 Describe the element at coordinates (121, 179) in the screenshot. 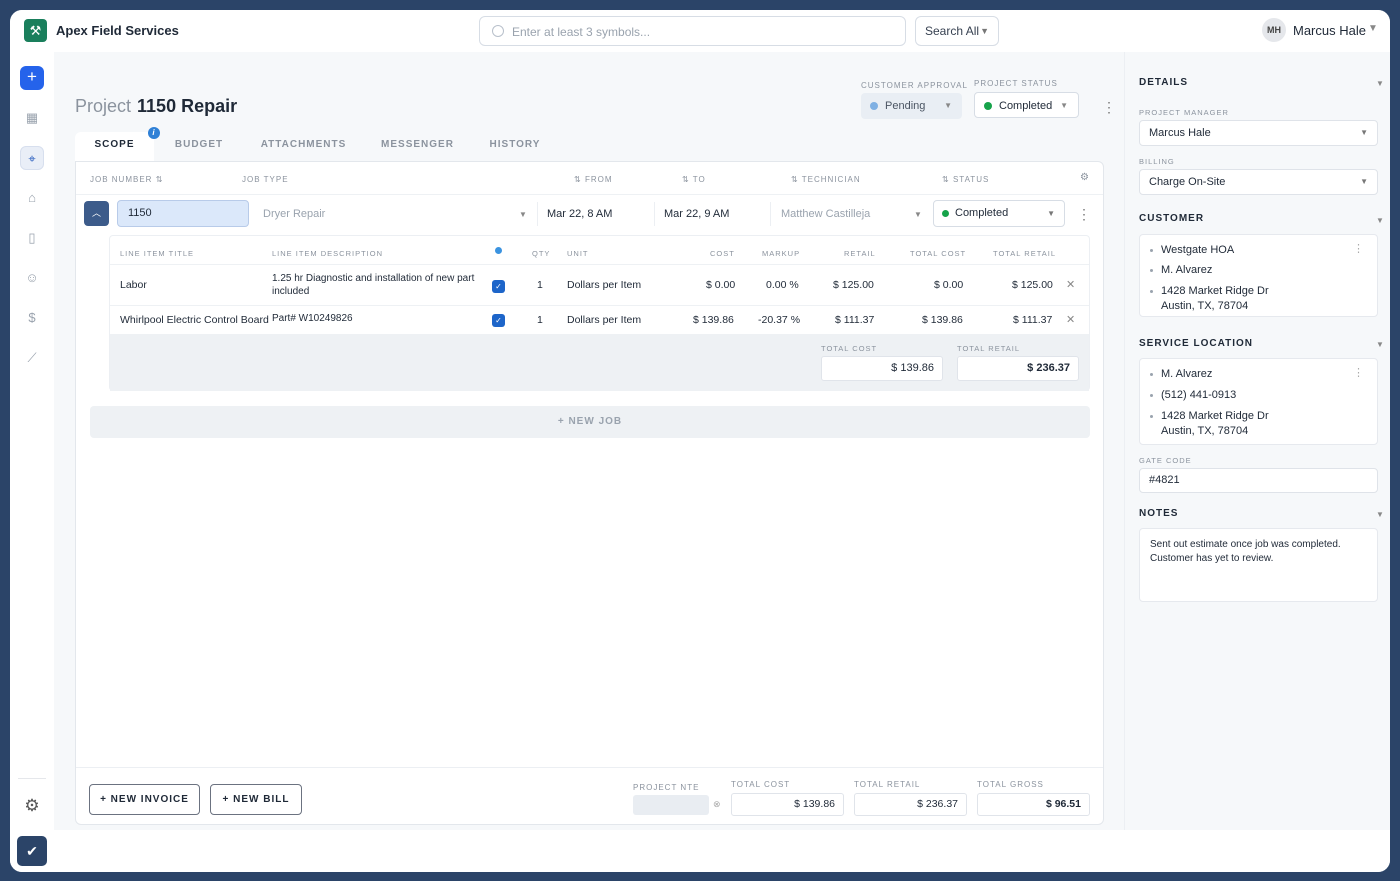

I see `header-label: JOB NUMBER` at that location.